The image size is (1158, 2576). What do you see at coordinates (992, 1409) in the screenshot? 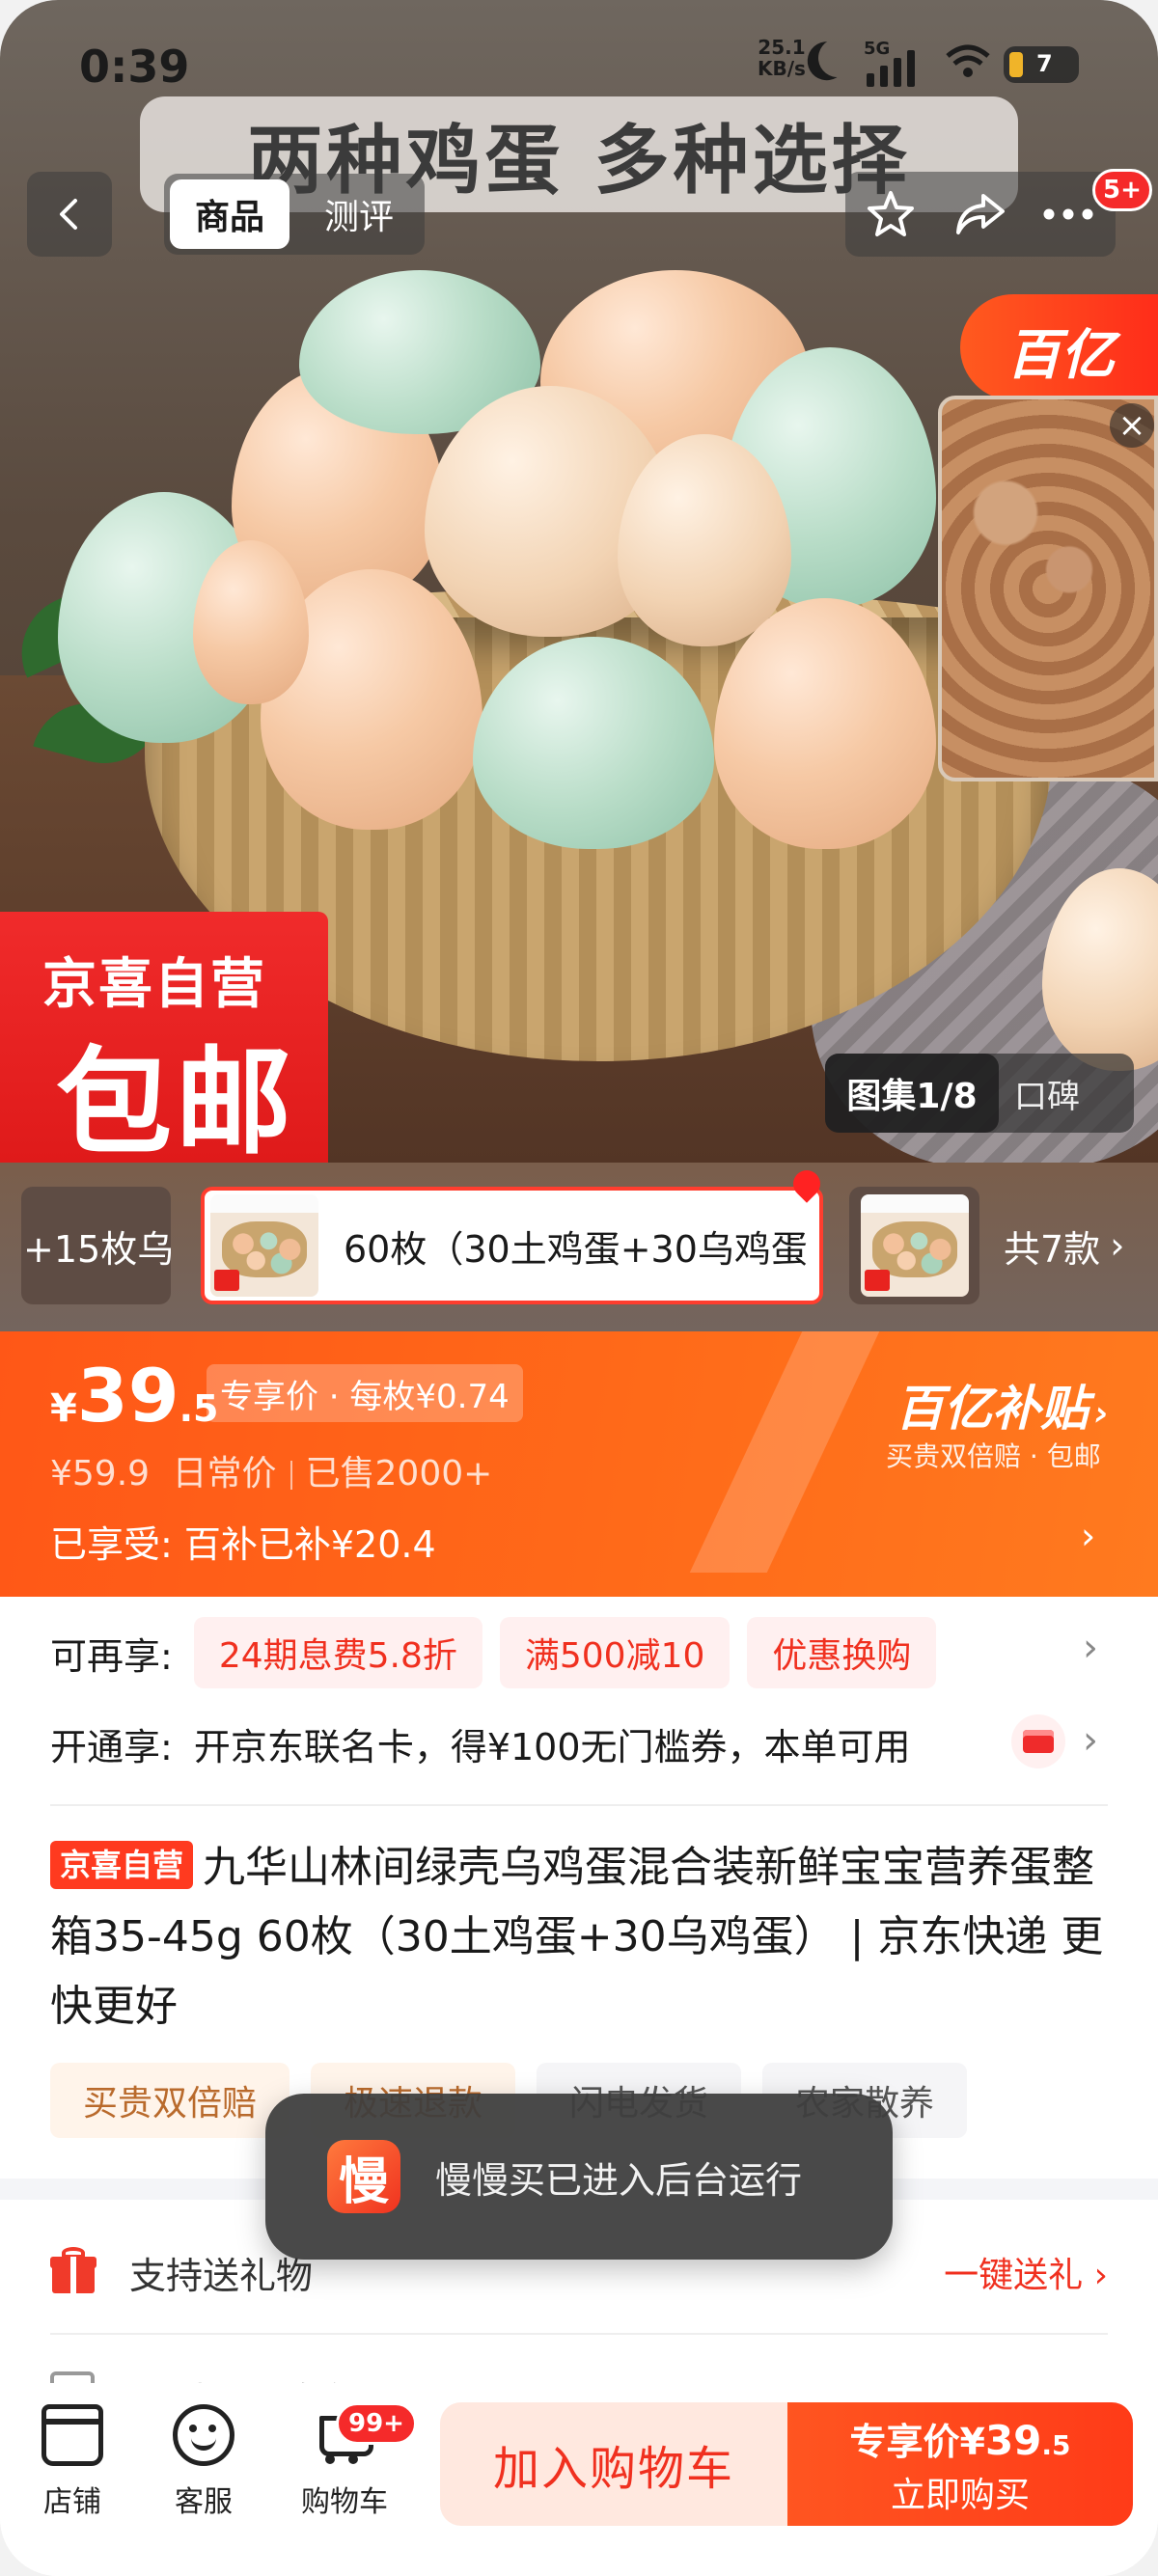
I see `subsidy-brand-label: 百亿补贴` at bounding box center [992, 1409].